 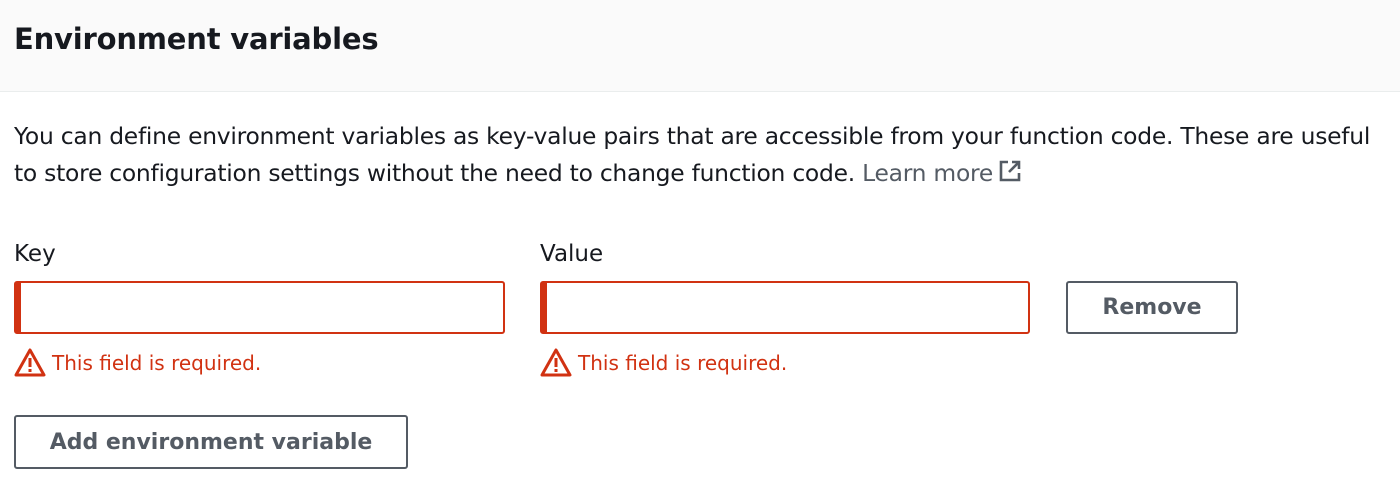 I want to click on value-error: This field is required., so click(x=663, y=363).